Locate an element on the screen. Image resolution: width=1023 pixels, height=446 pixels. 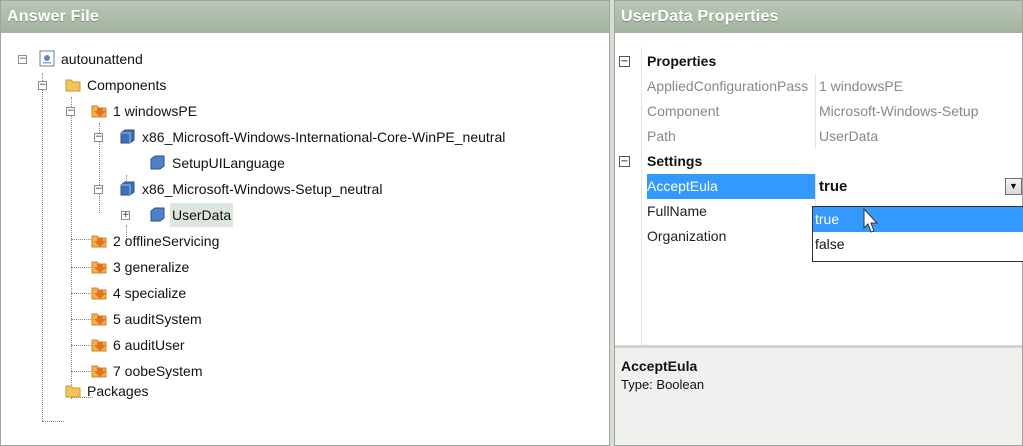
tree-item-generalize: 3 generalize is located at coordinates (301, 267).